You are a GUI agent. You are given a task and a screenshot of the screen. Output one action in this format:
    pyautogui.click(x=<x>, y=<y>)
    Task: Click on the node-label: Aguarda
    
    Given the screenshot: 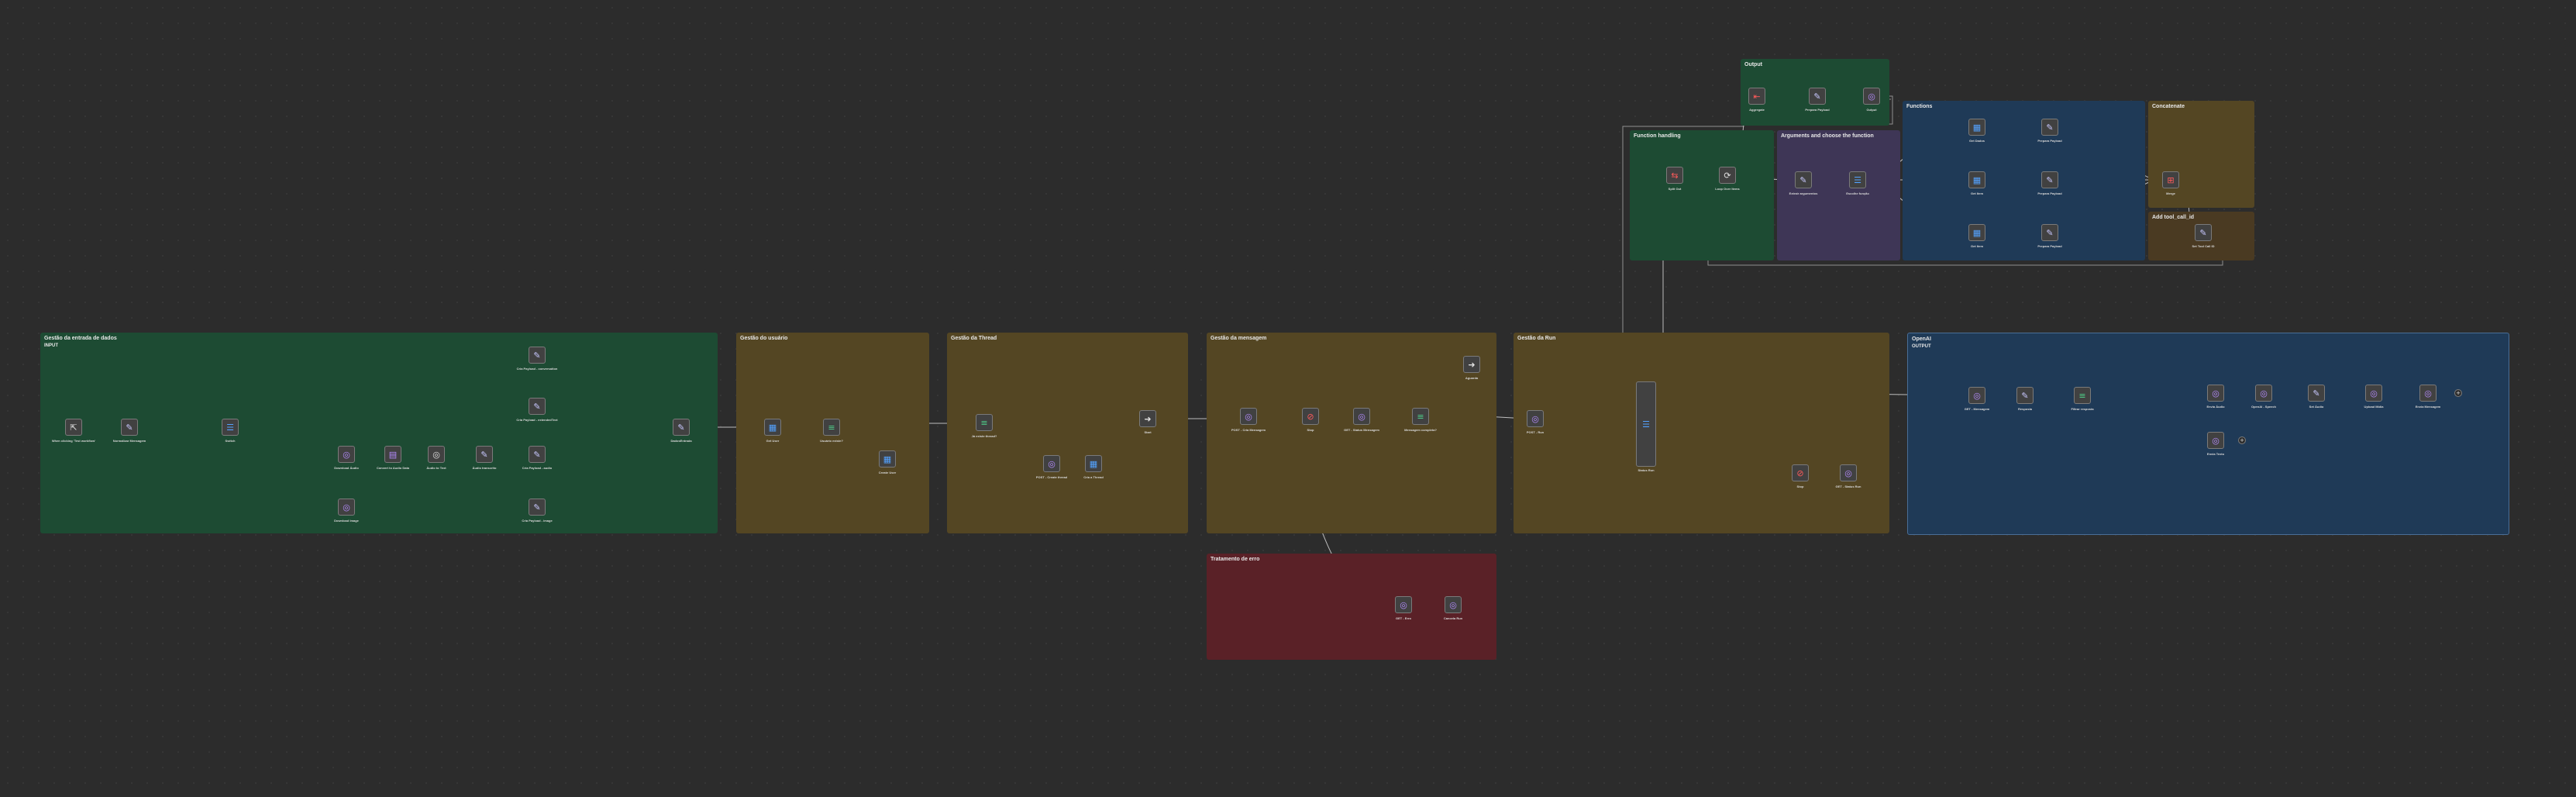 What is the action you would take?
    pyautogui.click(x=1472, y=378)
    